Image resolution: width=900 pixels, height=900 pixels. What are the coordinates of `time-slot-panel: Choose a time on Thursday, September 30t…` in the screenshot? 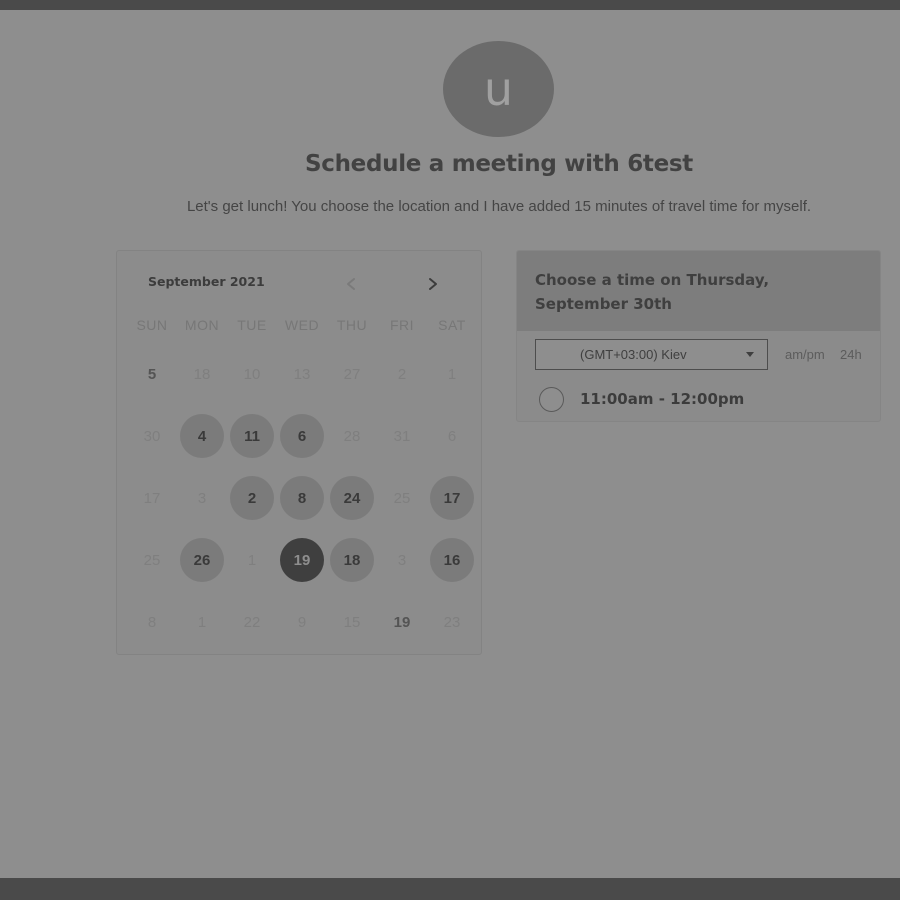 It's located at (698, 336).